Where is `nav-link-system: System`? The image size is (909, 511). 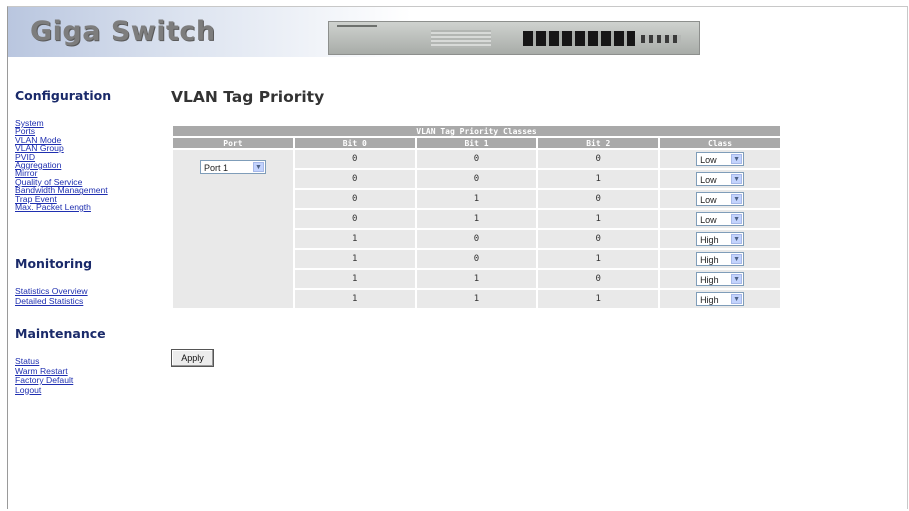 nav-link-system: System is located at coordinates (95, 122).